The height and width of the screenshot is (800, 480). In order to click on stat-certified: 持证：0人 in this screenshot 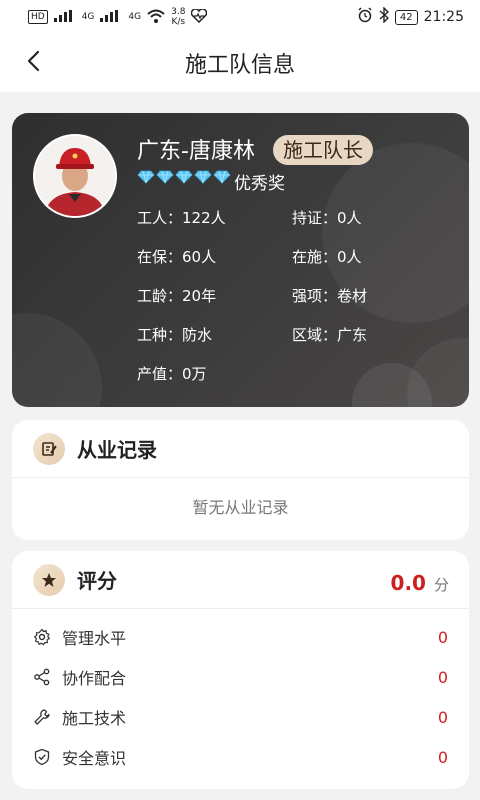, I will do `click(327, 217)`.